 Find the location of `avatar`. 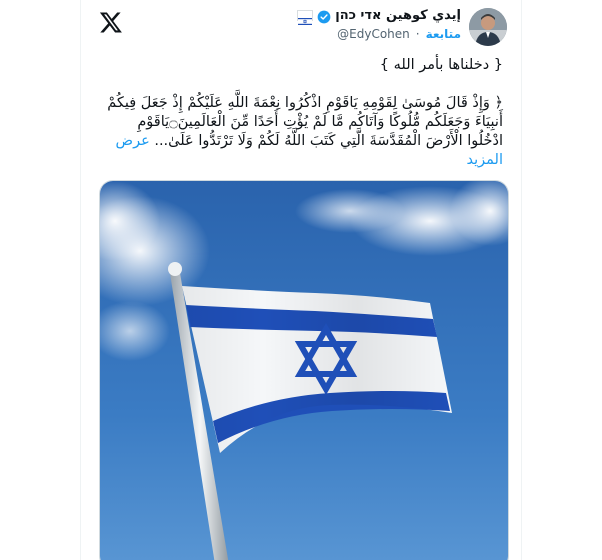

avatar is located at coordinates (488, 27).